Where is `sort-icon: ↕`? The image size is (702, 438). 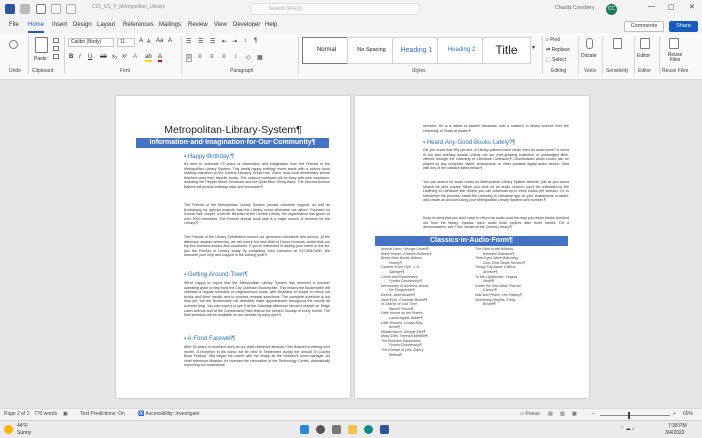 sort-icon: ↕ is located at coordinates (245, 41).